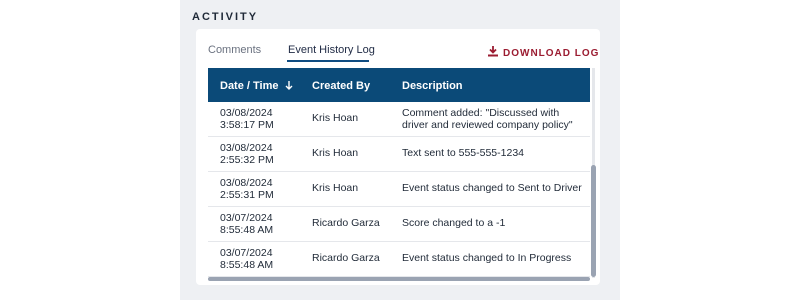  Describe the element at coordinates (331, 50) in the screenshot. I see `tab-event-history-log: Event History Log` at that location.